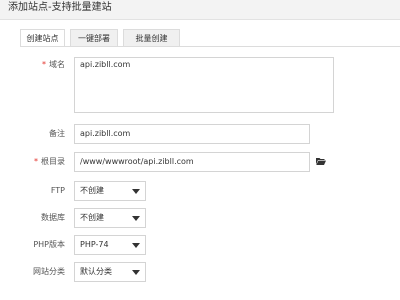  What do you see at coordinates (92, 190) in the screenshot?
I see `ftp-select-value: 不创建` at bounding box center [92, 190].